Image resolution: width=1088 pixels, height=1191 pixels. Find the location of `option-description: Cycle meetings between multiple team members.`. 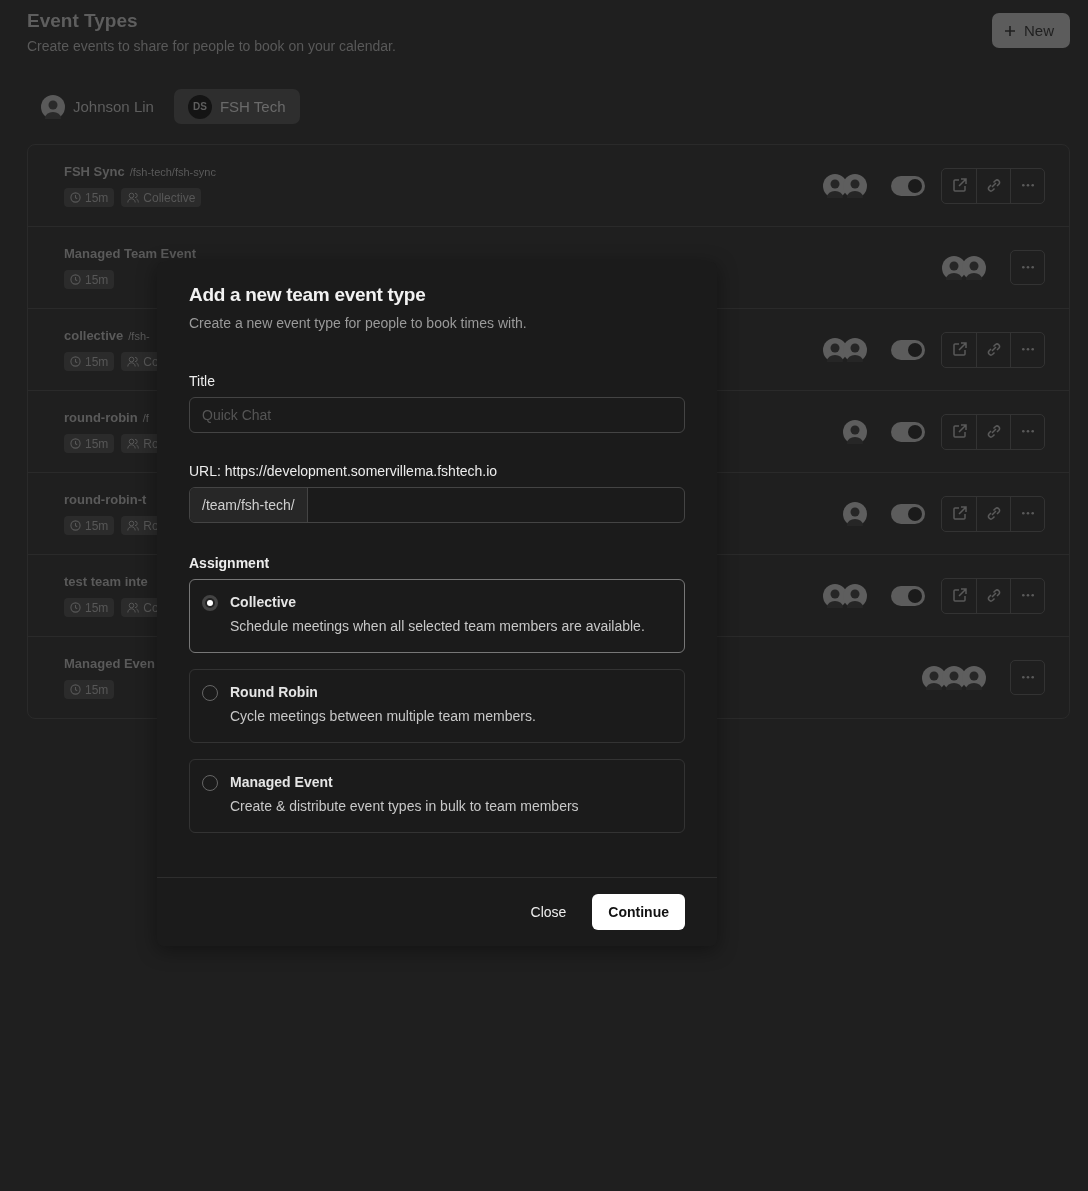

option-description: Cycle meetings between multiple team members. is located at coordinates (383, 716).